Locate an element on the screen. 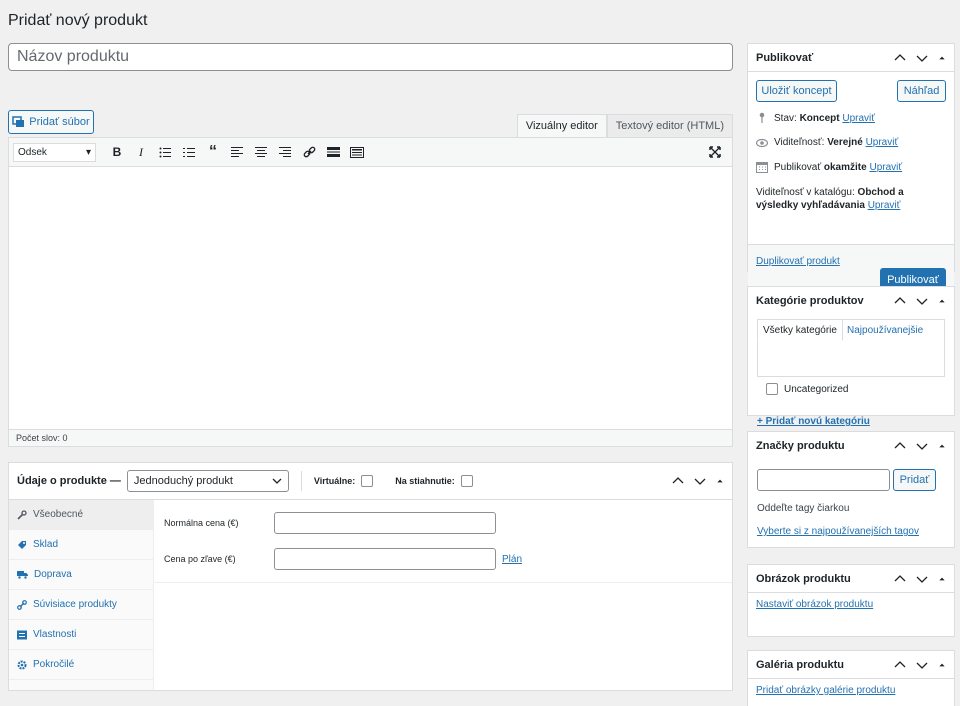 Image resolution: width=960 pixels, height=706 pixels. tab-general: Všeobecné is located at coordinates (81, 515).